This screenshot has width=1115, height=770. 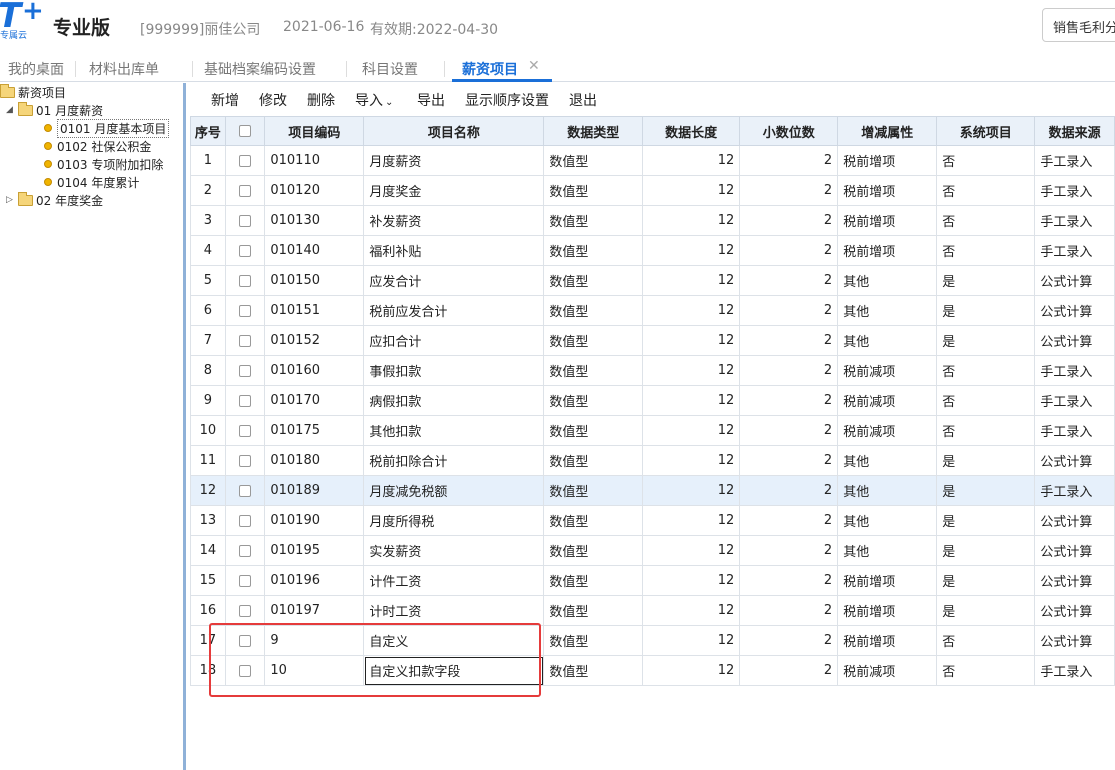 I want to click on import-button: 导入 ⌄, so click(x=374, y=100).